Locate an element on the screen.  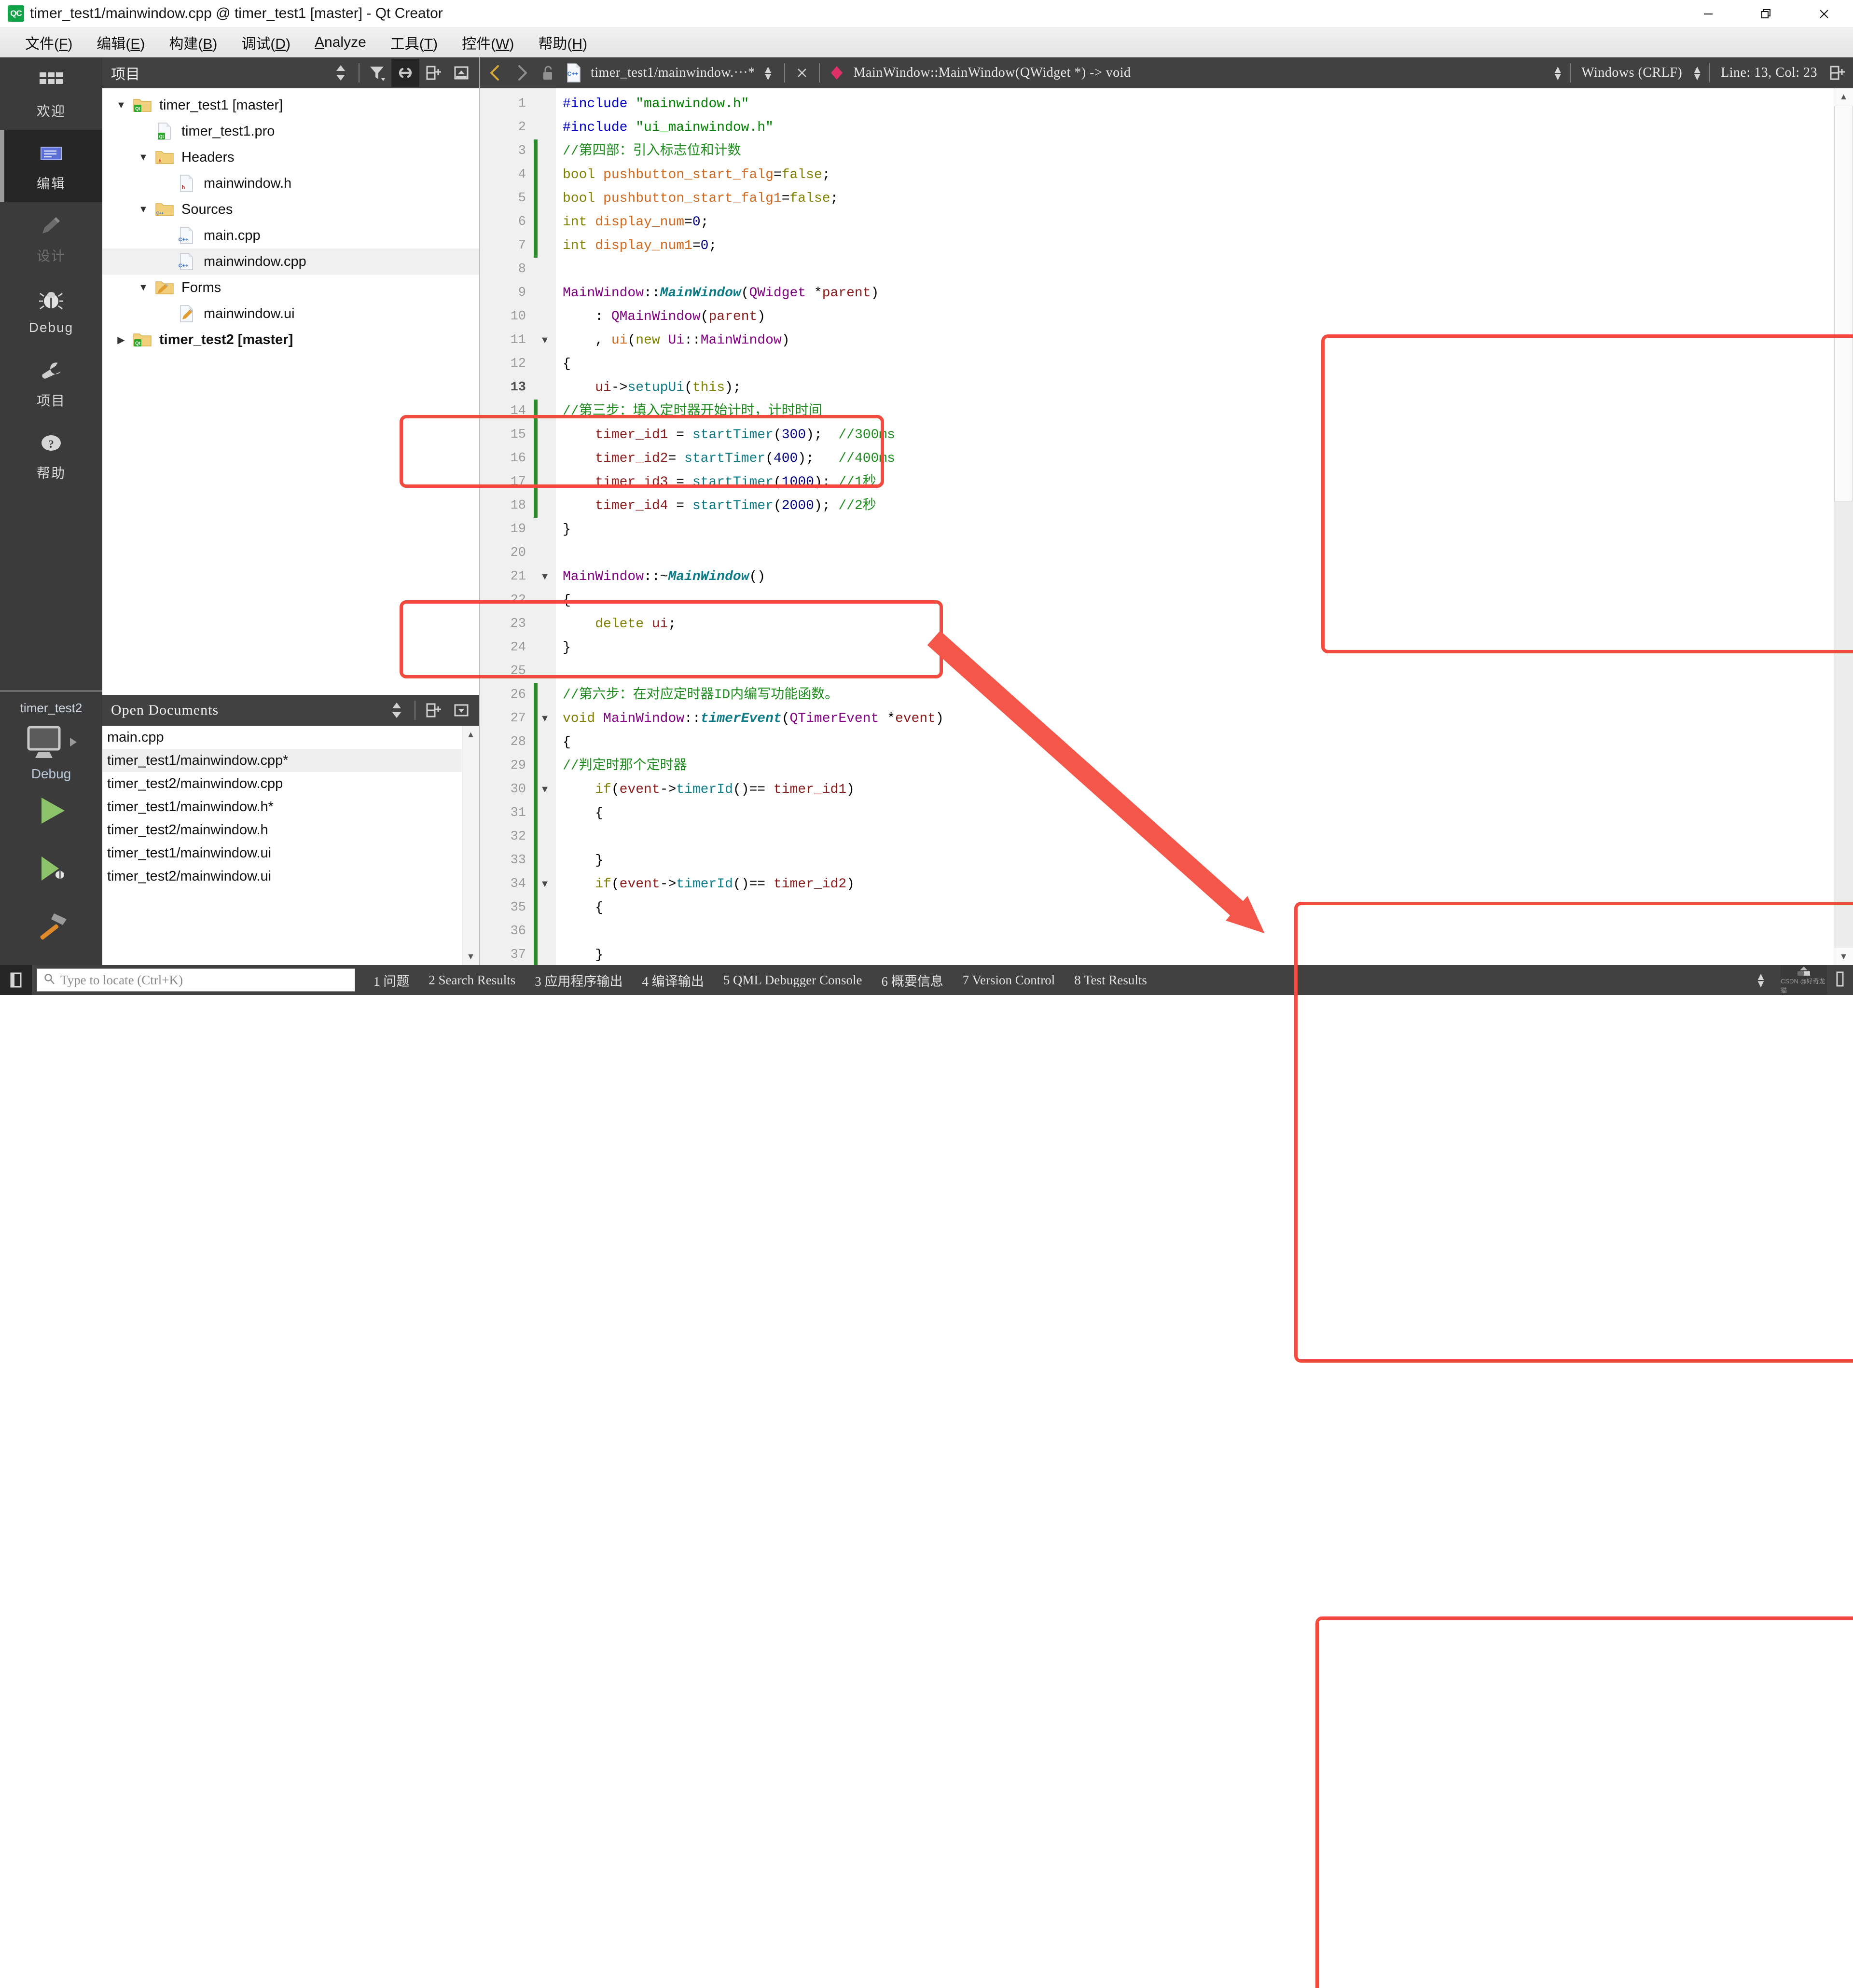
tree-item-forms: ▼ Forms is located at coordinates (290, 288).